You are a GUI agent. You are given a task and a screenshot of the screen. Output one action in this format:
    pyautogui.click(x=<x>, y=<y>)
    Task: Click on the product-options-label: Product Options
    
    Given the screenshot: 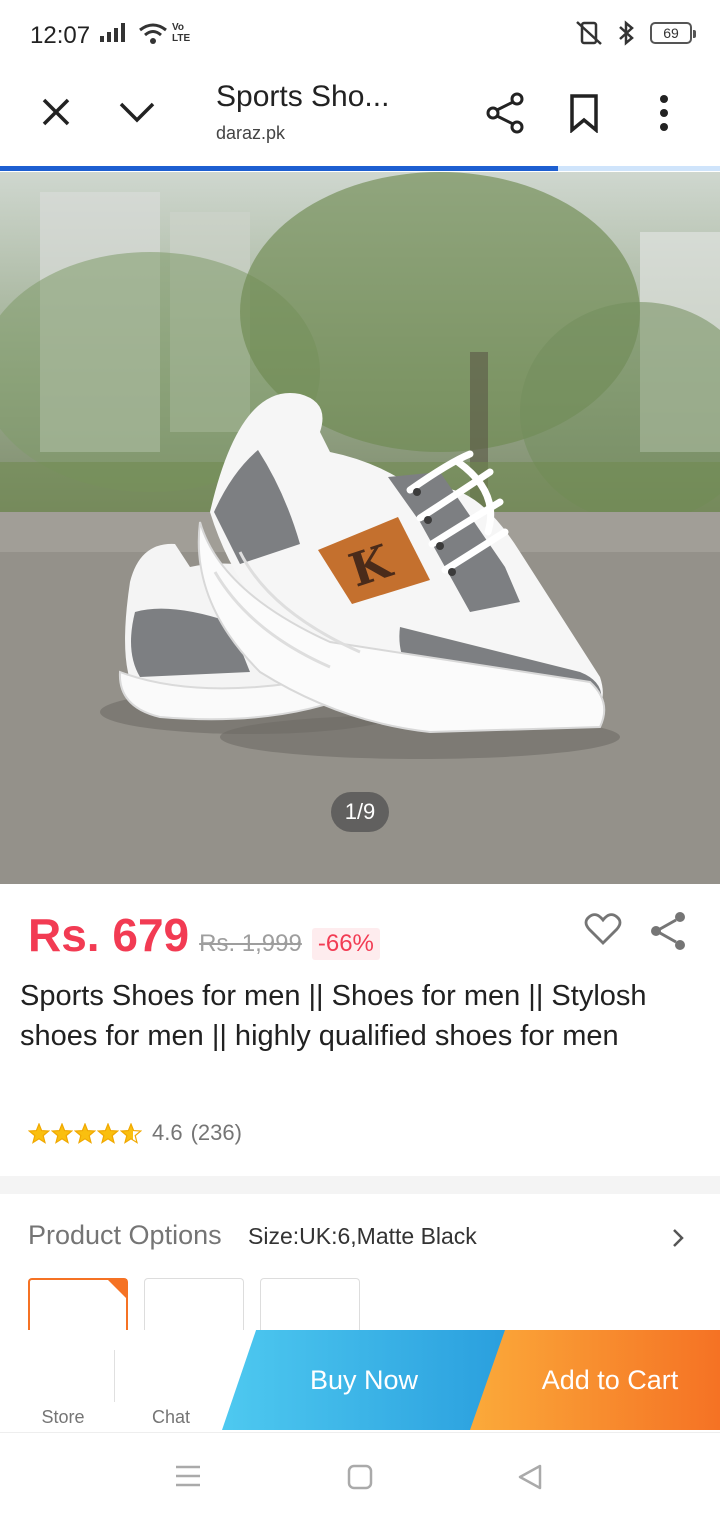 What is the action you would take?
    pyautogui.click(x=125, y=1235)
    